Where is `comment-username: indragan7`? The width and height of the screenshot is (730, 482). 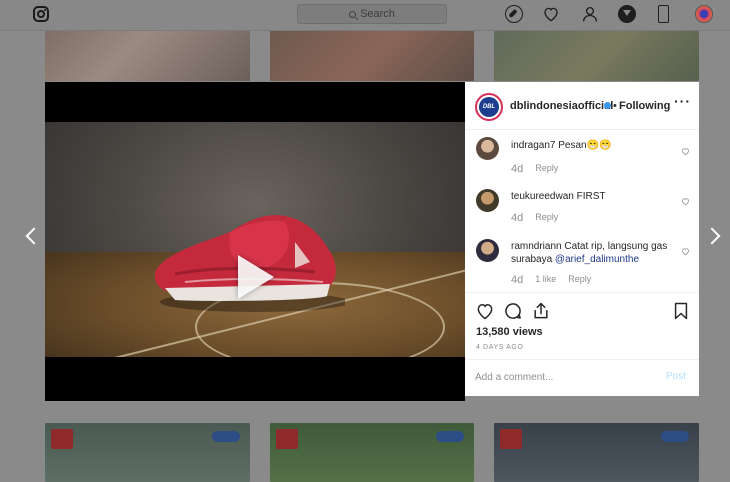 comment-username: indragan7 is located at coordinates (533, 145).